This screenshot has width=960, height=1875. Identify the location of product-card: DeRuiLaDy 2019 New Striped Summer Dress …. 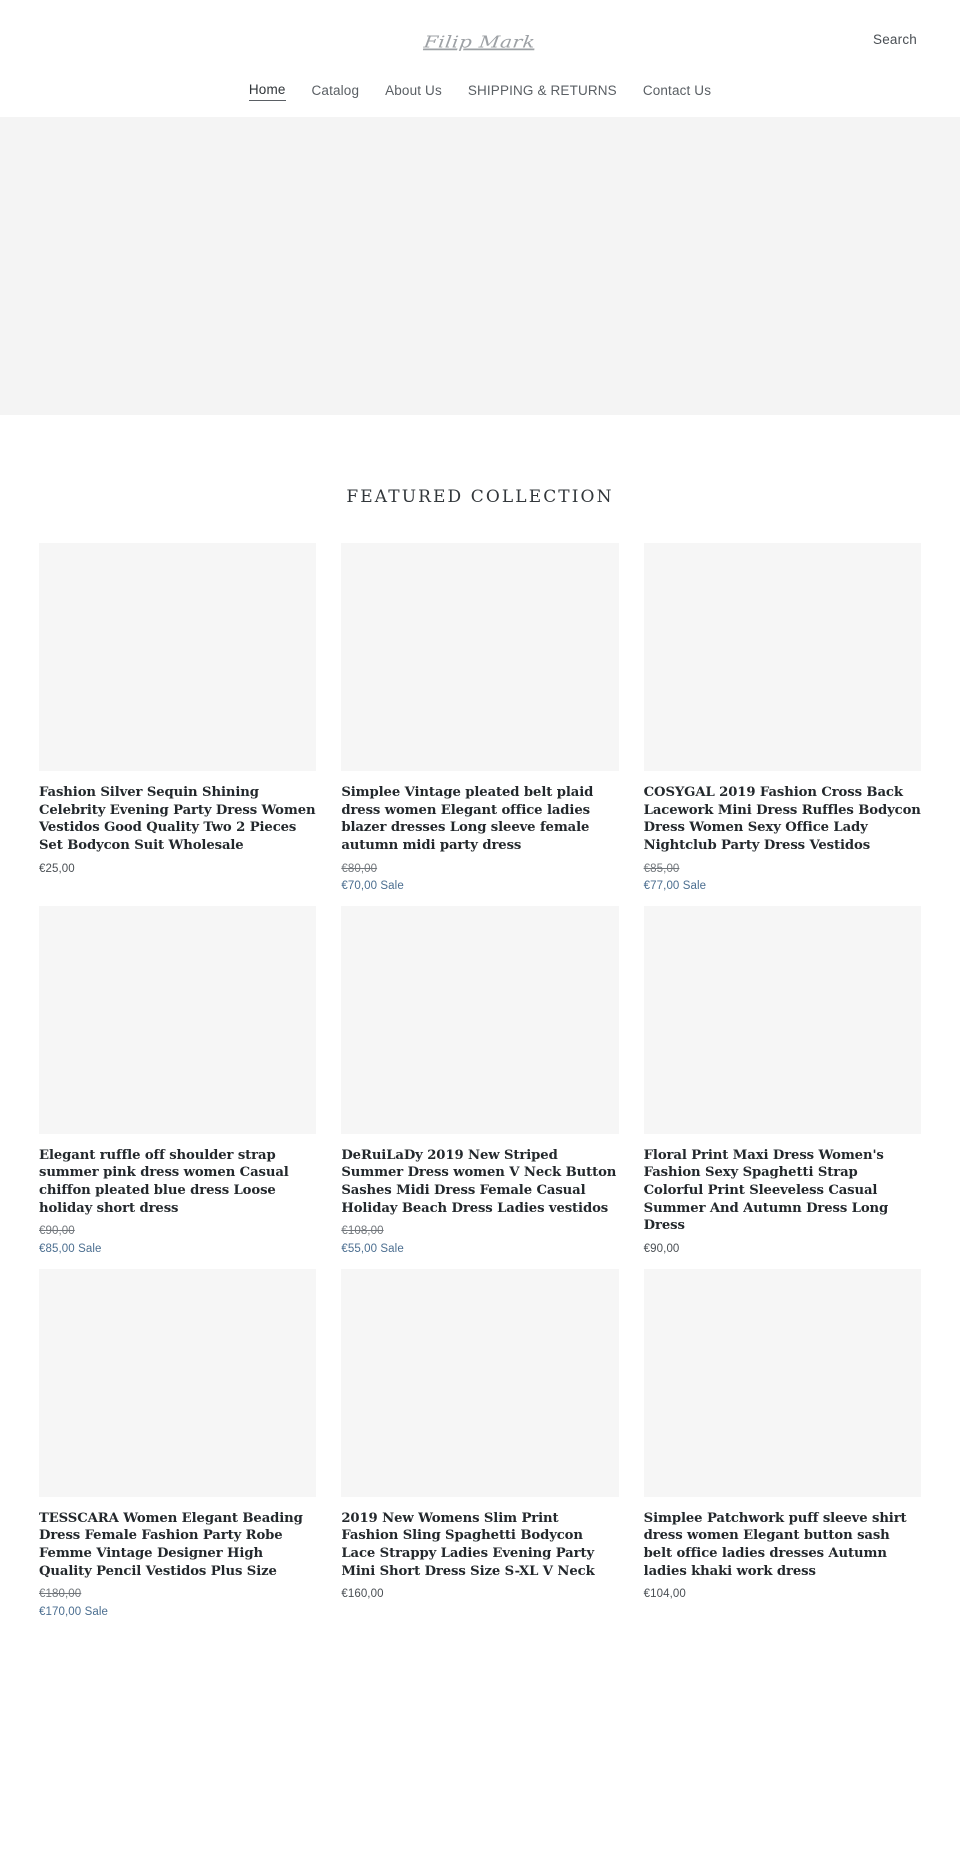
(480, 1082).